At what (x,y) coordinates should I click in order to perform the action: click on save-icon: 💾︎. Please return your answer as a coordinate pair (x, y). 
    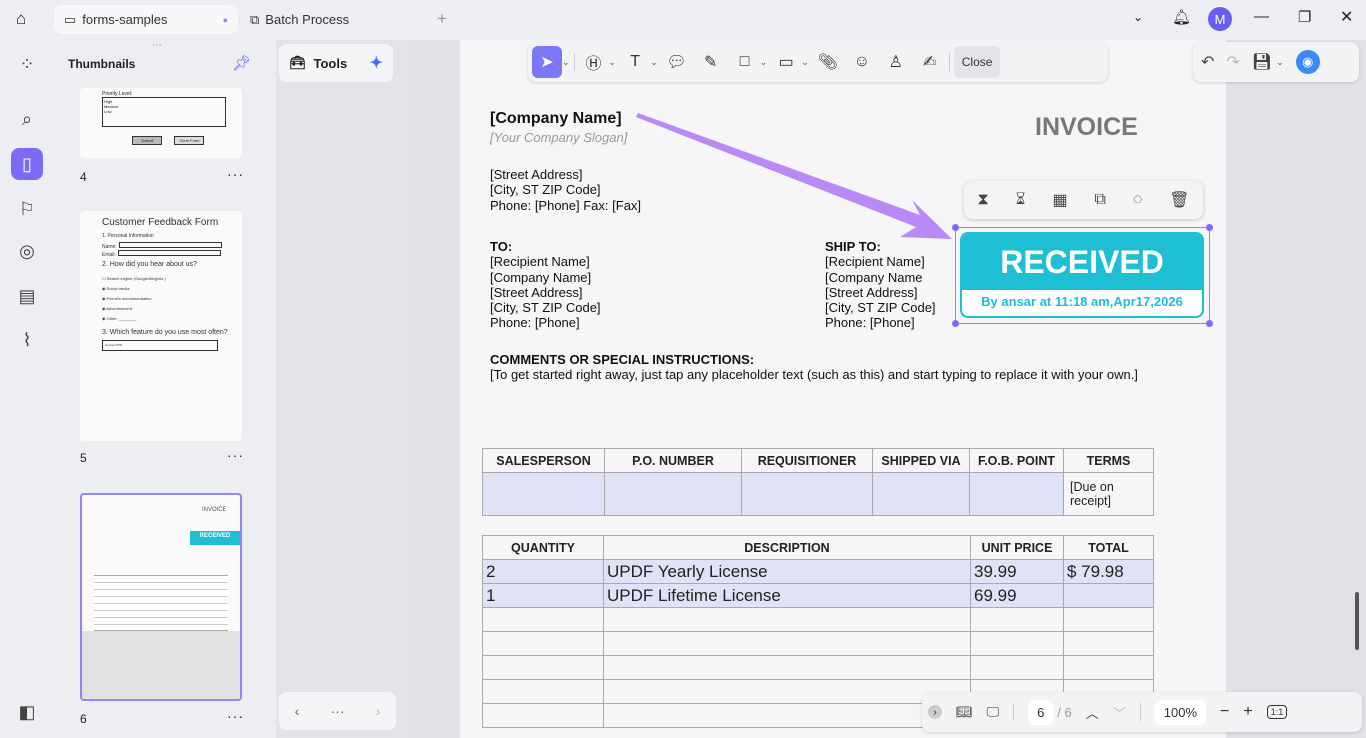
    Looking at the image, I should click on (1262, 62).